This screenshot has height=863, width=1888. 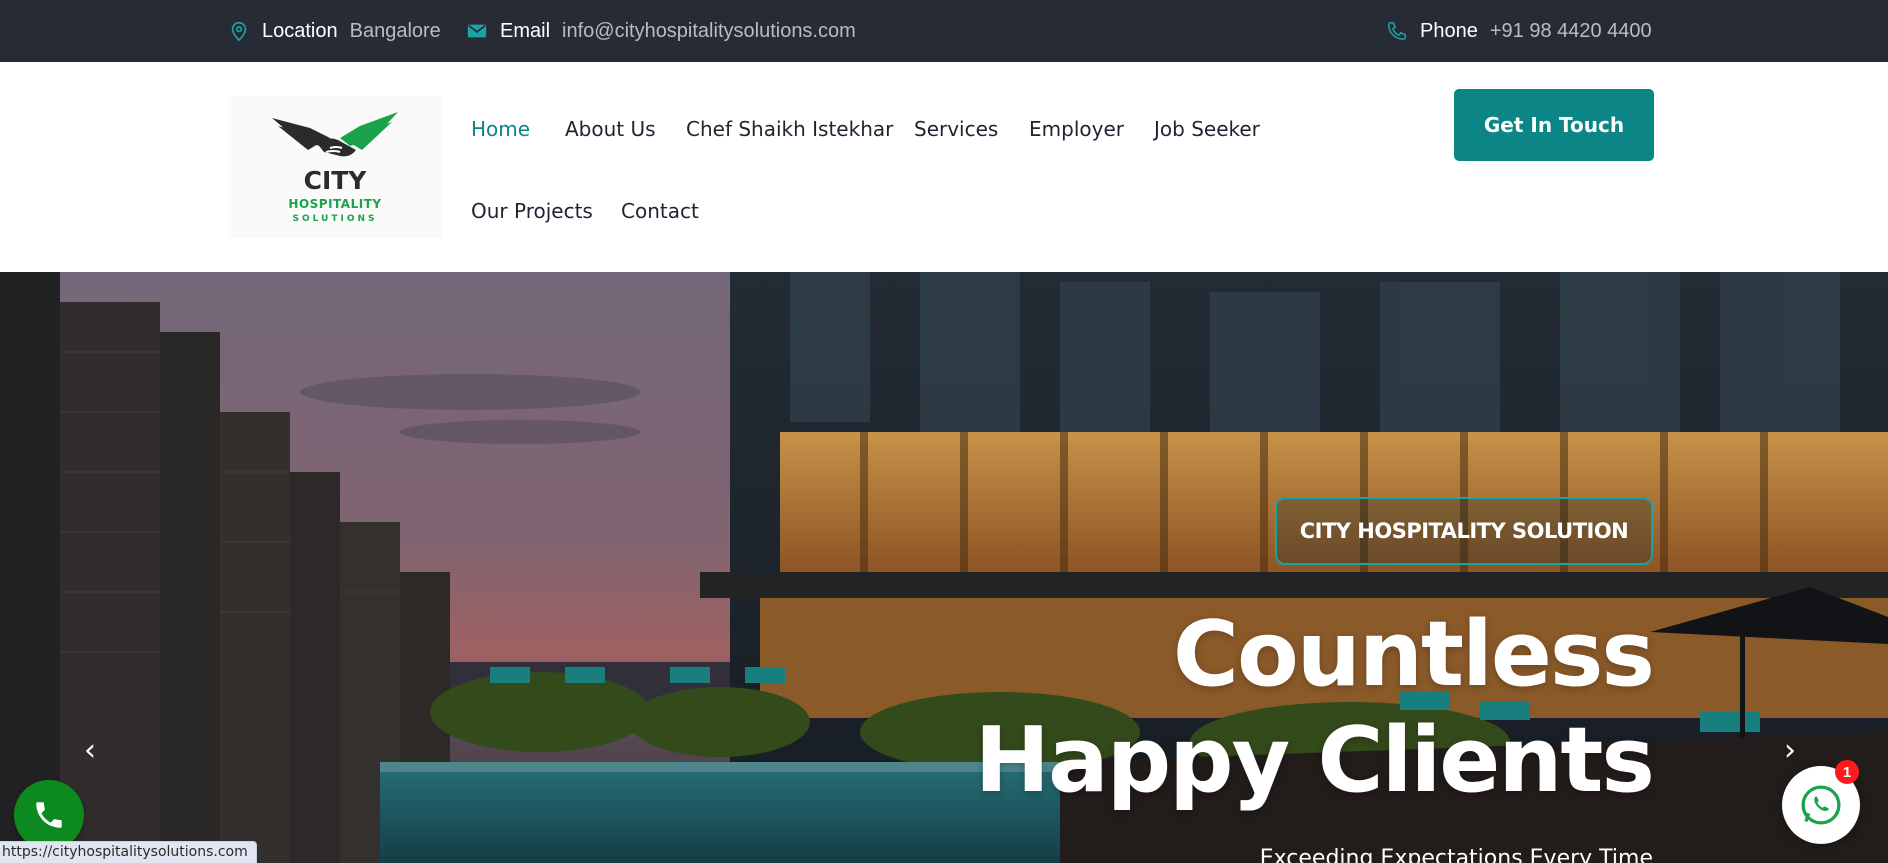 I want to click on logo-text-solutions: SOLUTIONS, so click(x=335, y=219).